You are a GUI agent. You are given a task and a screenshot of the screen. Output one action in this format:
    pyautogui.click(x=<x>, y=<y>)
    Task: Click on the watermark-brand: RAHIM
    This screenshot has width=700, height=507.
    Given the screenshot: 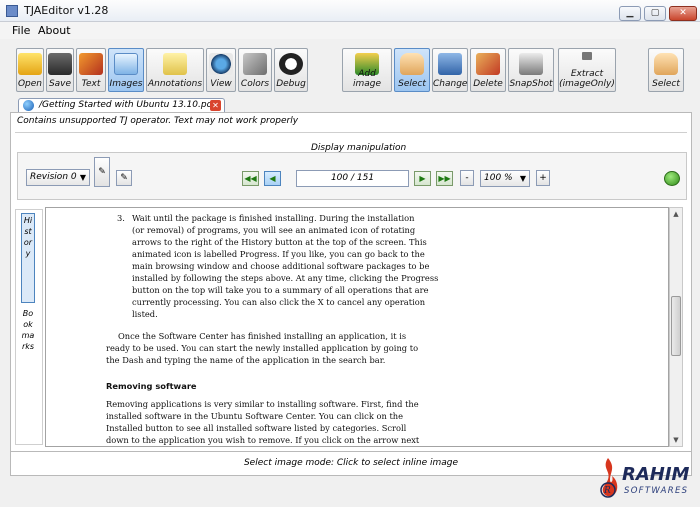 What is the action you would take?
    pyautogui.click(x=656, y=474)
    